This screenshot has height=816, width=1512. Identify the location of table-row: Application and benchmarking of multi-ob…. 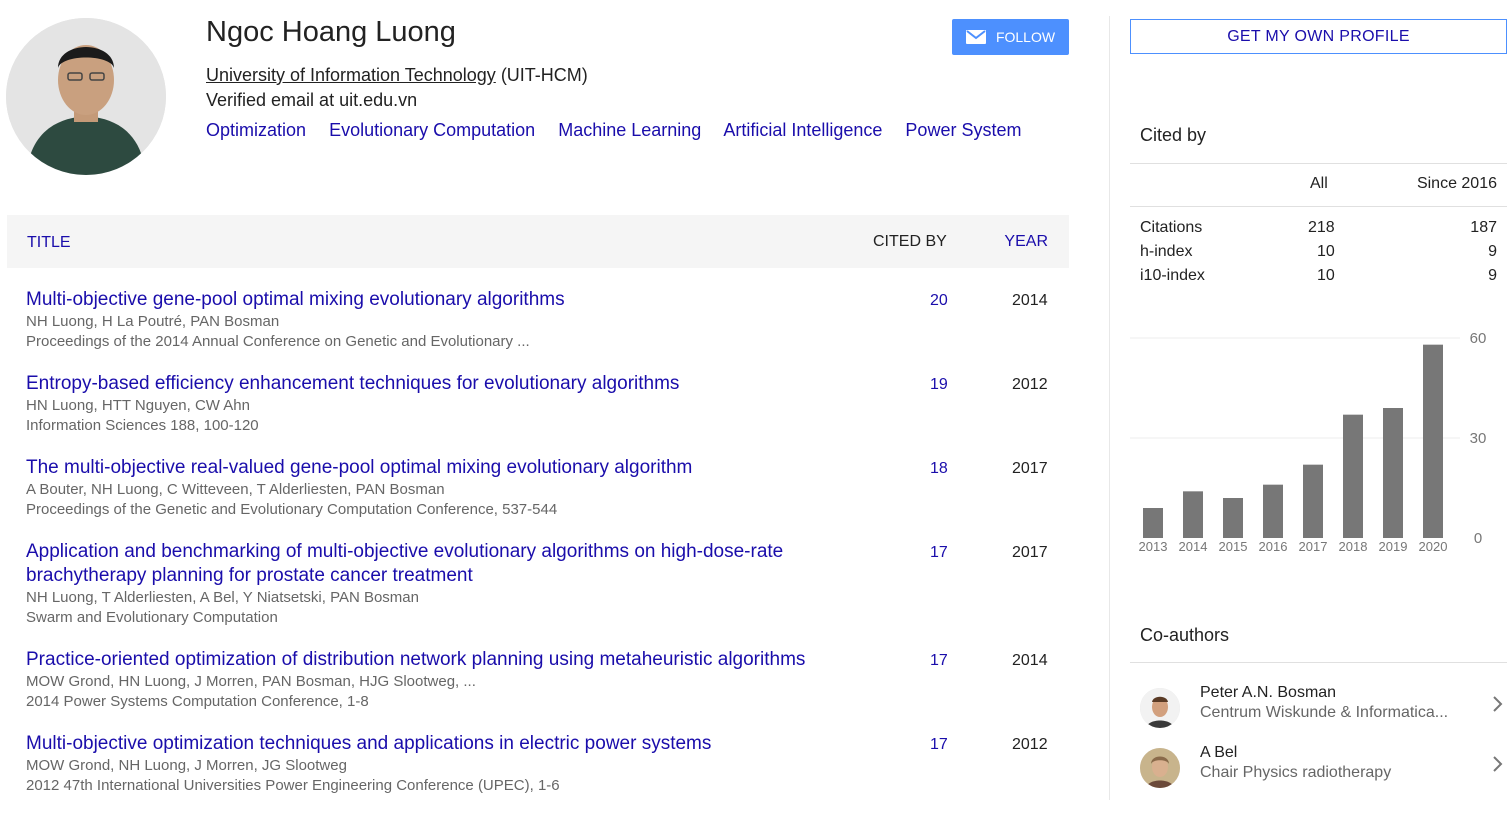
(541, 594).